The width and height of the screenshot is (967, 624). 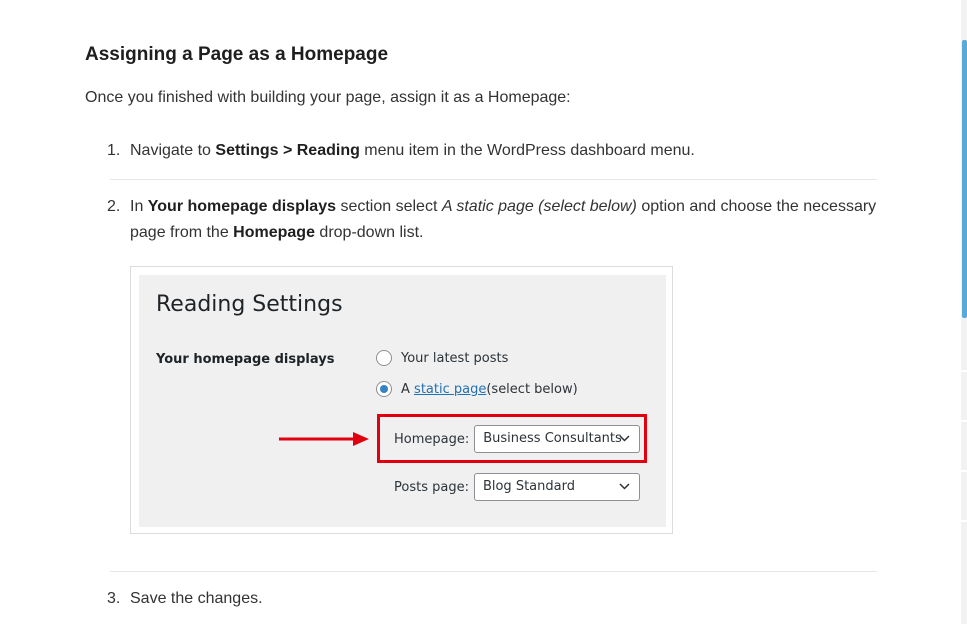 What do you see at coordinates (324, 439) in the screenshot?
I see `red-arrow-icon` at bounding box center [324, 439].